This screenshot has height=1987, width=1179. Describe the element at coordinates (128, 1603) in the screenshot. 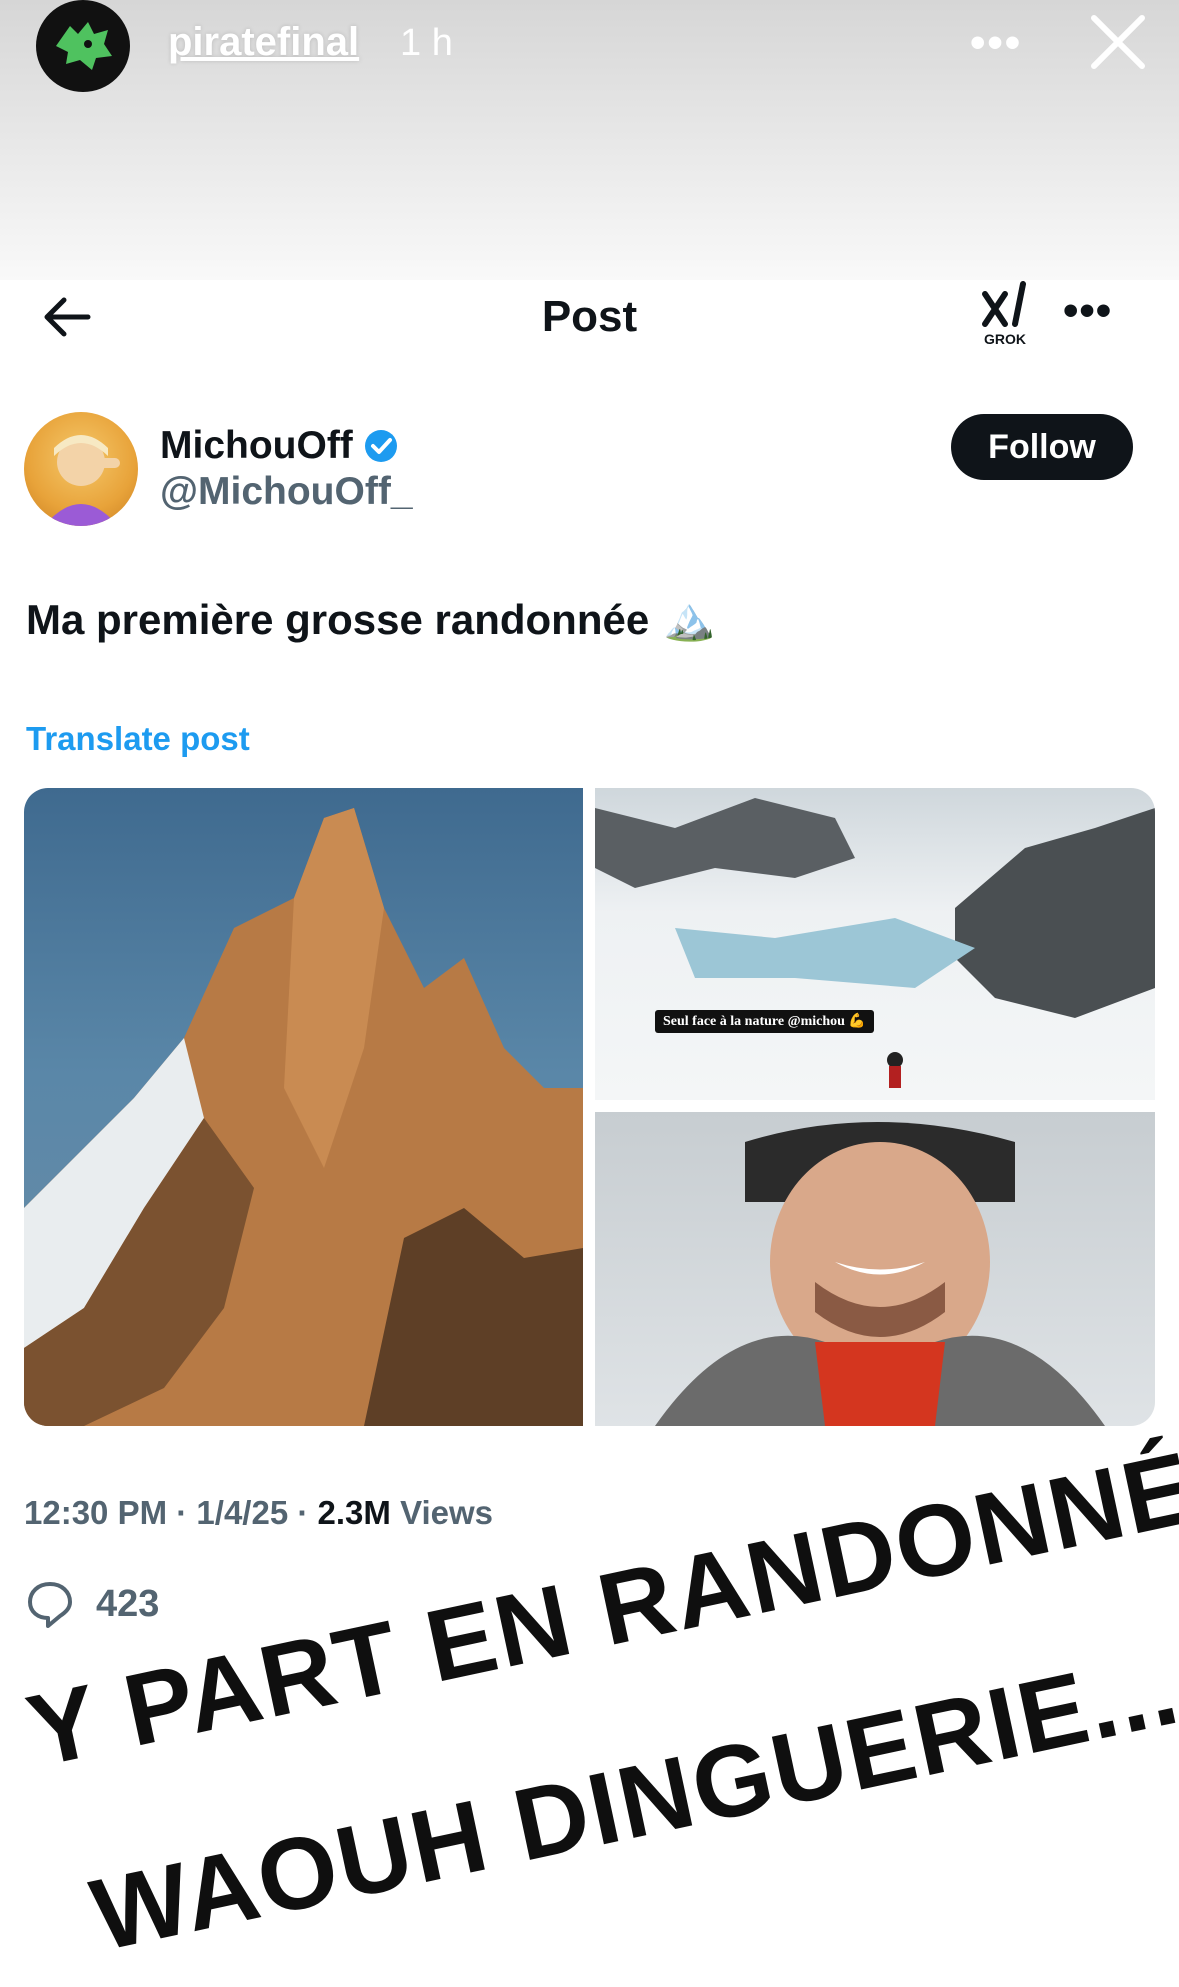

I see `reply-count: 423` at that location.